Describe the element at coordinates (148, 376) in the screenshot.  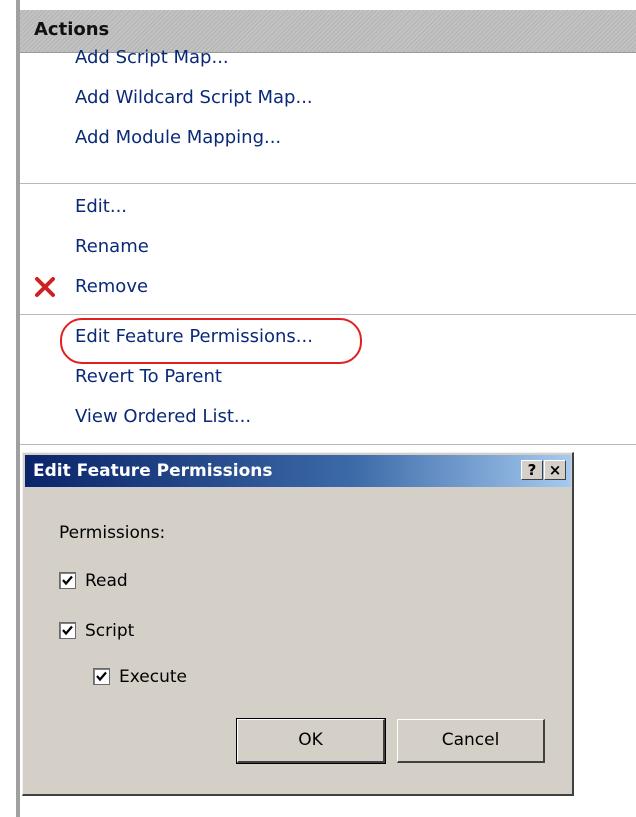
I see `action-revert-to-parent: Revert To Parent` at that location.